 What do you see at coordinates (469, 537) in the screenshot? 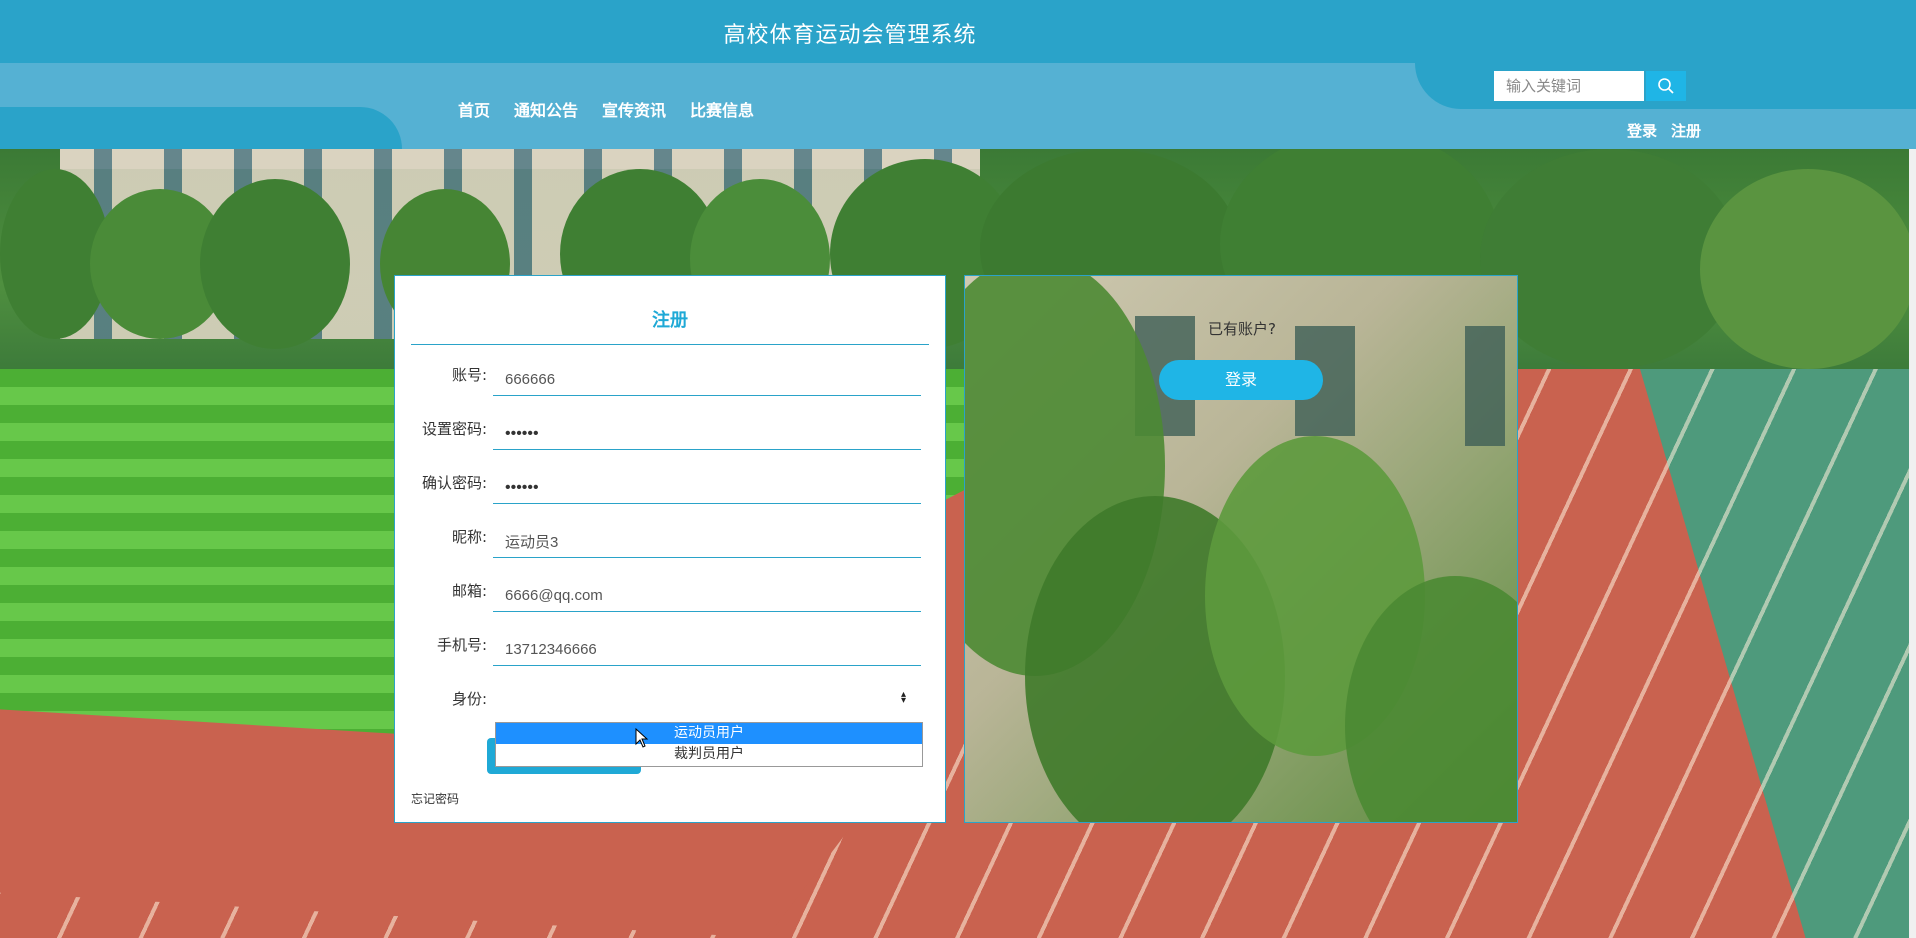
I see `nickname-label: 昵称:` at bounding box center [469, 537].